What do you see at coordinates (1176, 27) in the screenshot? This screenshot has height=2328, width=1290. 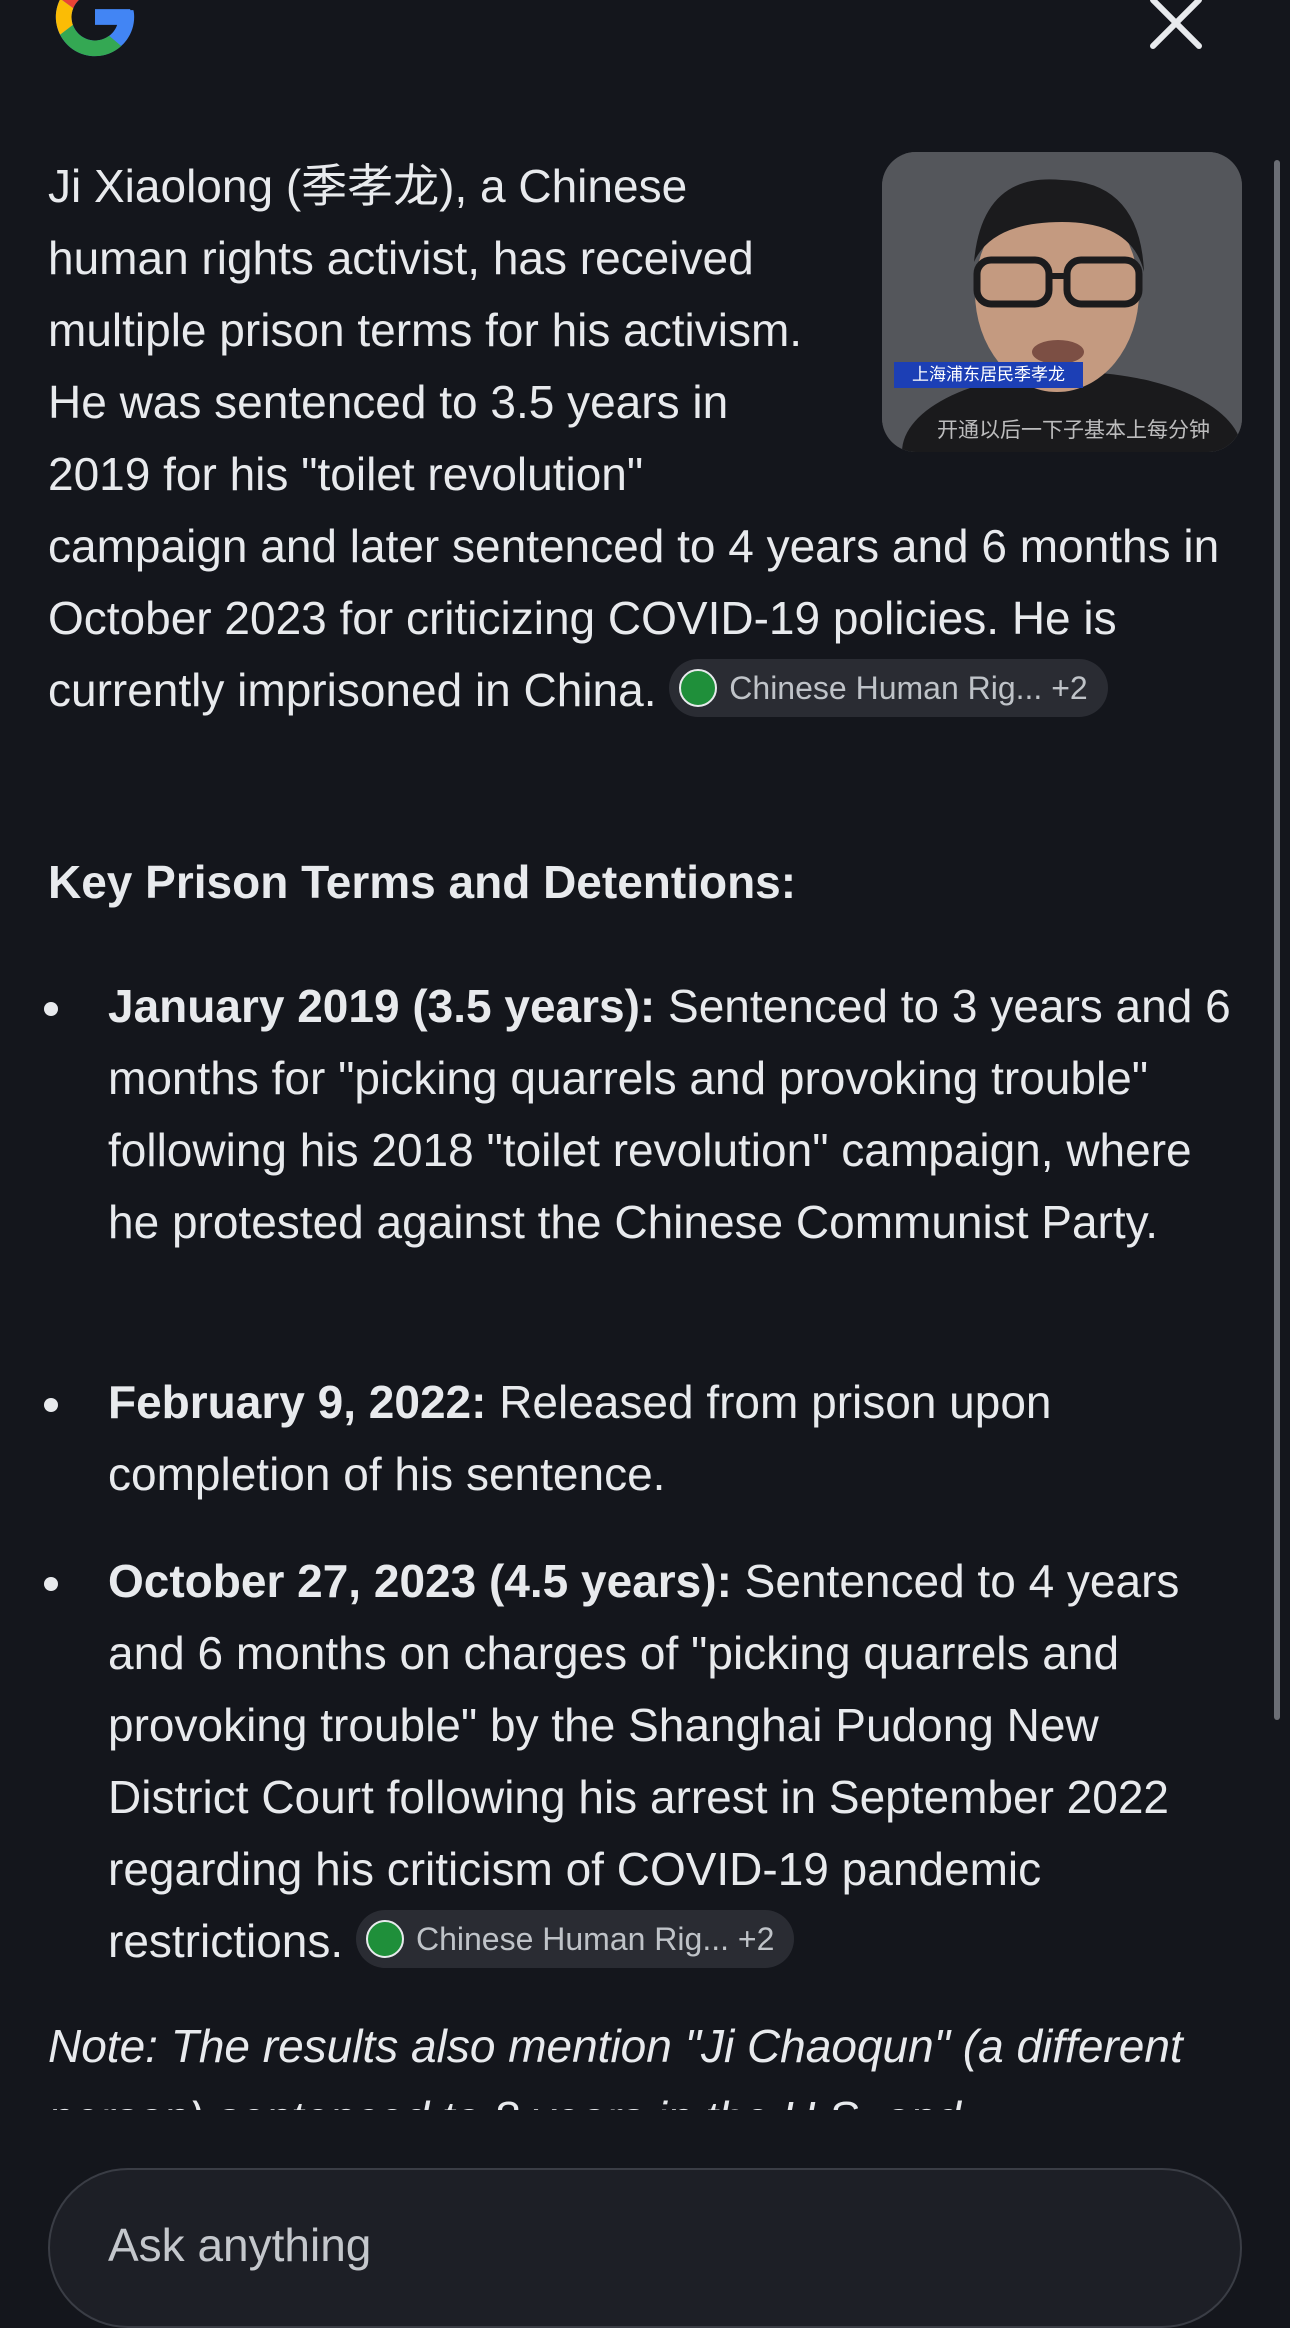 I see `close-button` at bounding box center [1176, 27].